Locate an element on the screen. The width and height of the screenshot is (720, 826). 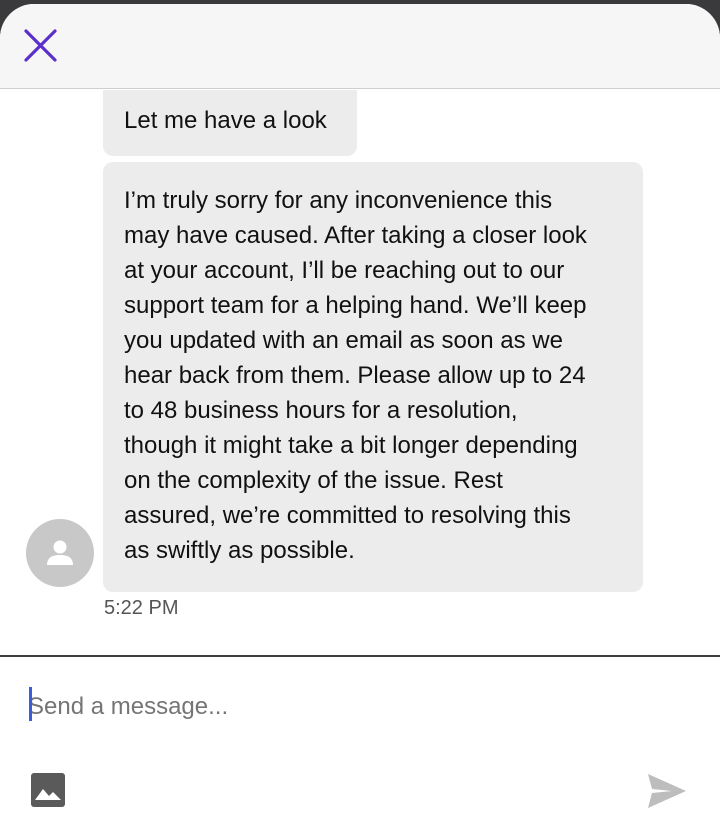
image-icon is located at coordinates (48, 790).